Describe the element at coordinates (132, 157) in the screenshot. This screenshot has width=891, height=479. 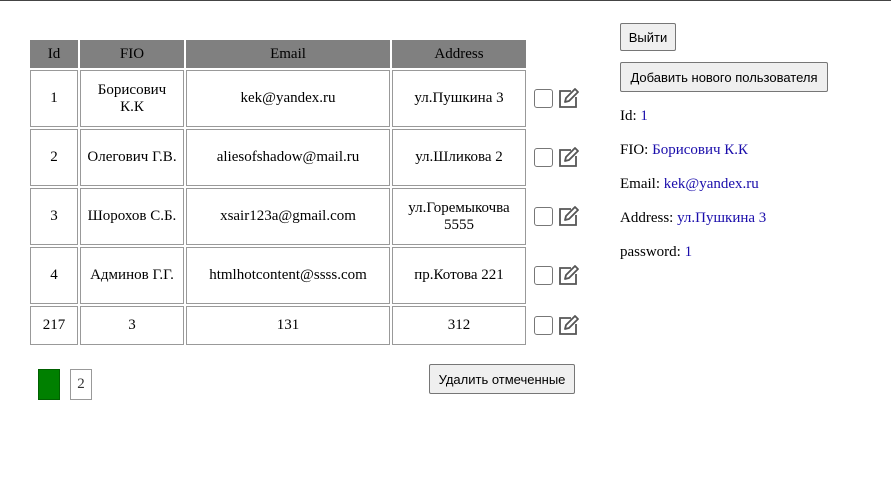
I see `cell-fio: Олегович Г.В.` at that location.